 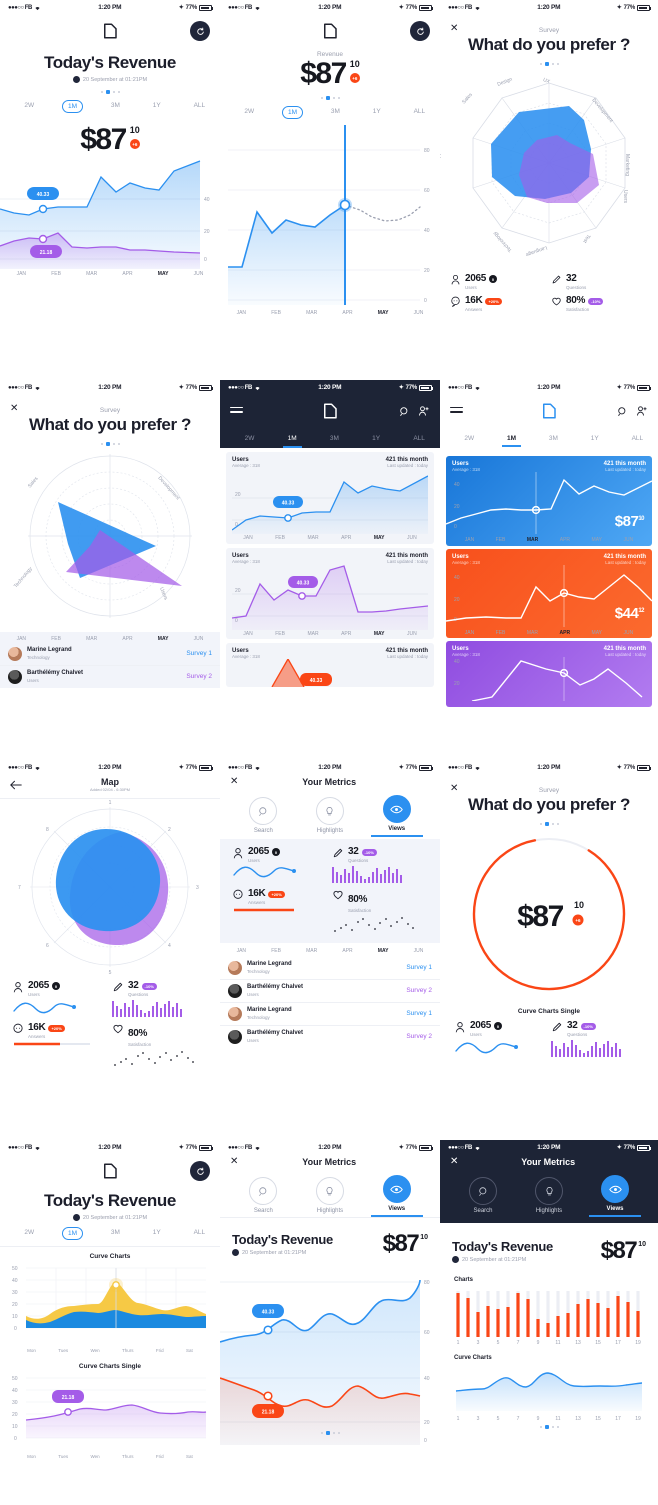 What do you see at coordinates (615, 1211) in the screenshot?
I see `tab-label: Views` at bounding box center [615, 1211].